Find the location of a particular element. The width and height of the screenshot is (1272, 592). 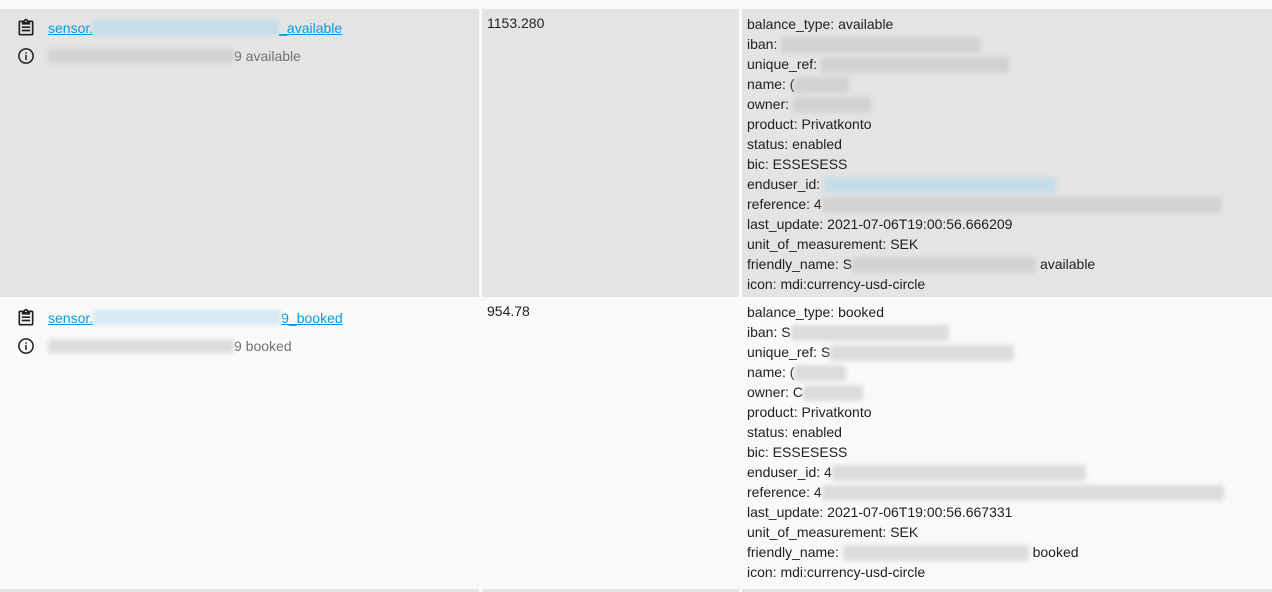

attribute-line: friendly_name: S available is located at coordinates (984, 264).